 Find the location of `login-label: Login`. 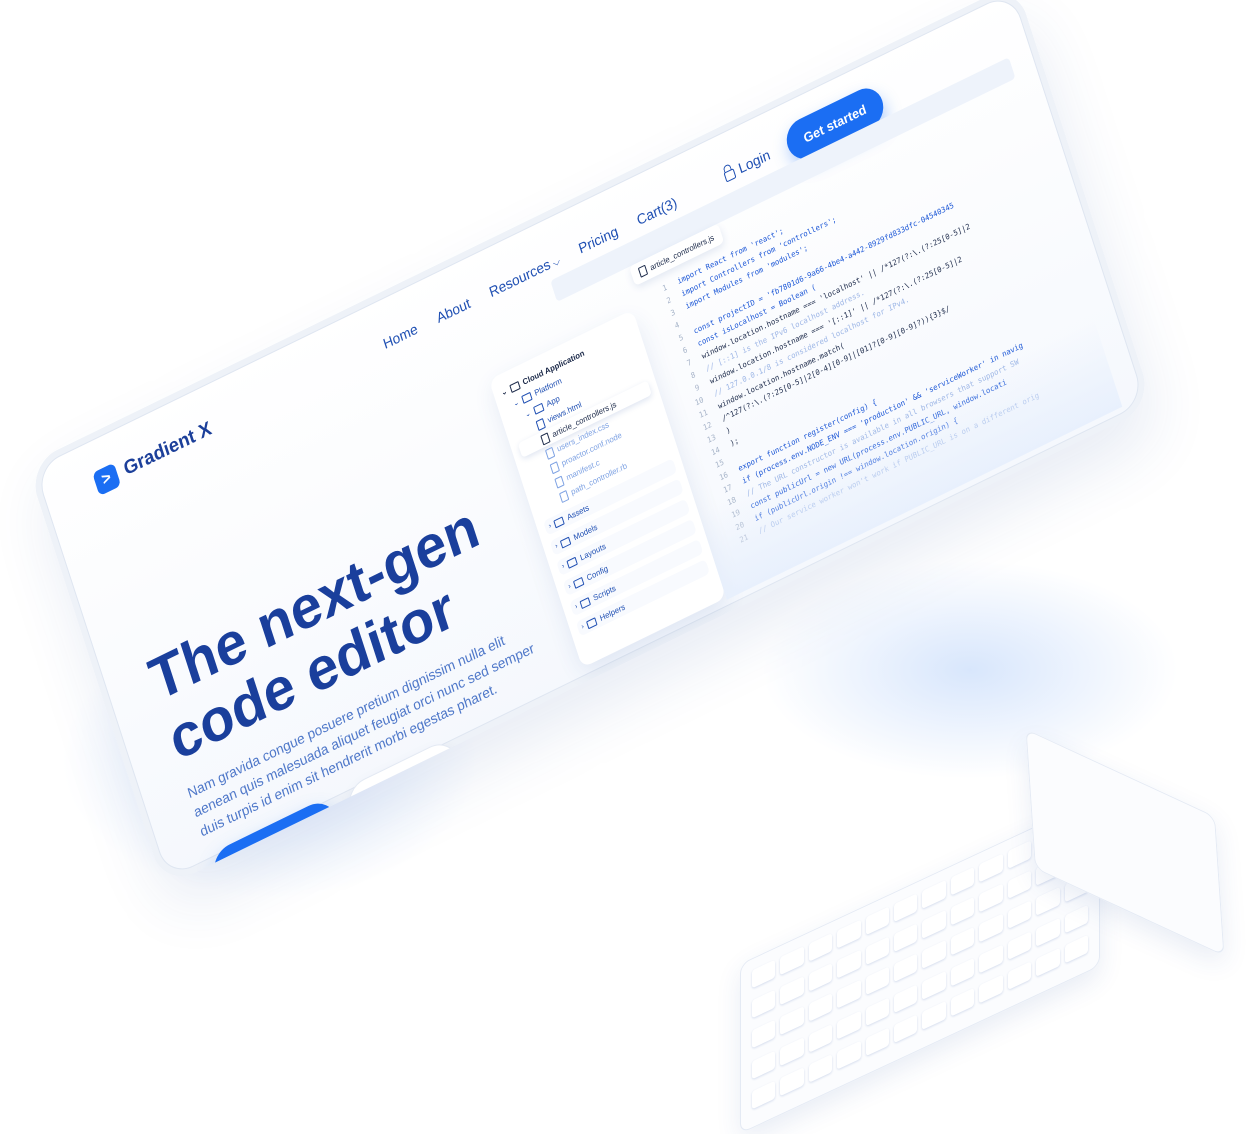

login-label: Login is located at coordinates (754, 161).